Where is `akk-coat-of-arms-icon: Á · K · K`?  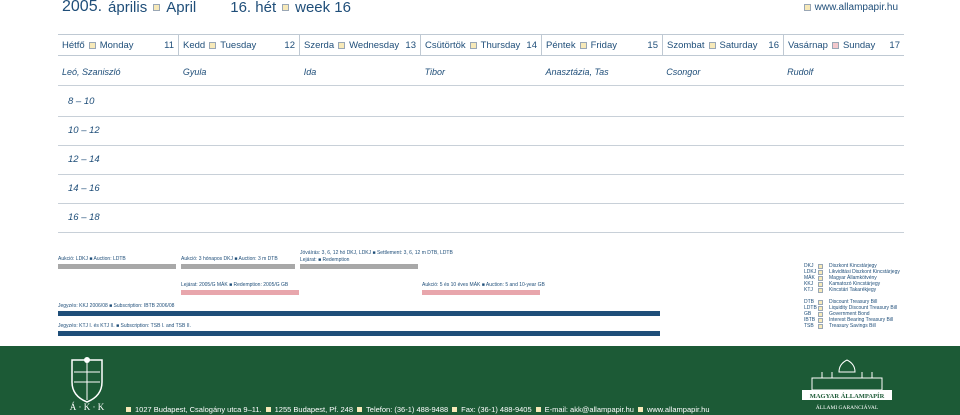 akk-coat-of-arms-icon: Á · K · K is located at coordinates (87, 384).